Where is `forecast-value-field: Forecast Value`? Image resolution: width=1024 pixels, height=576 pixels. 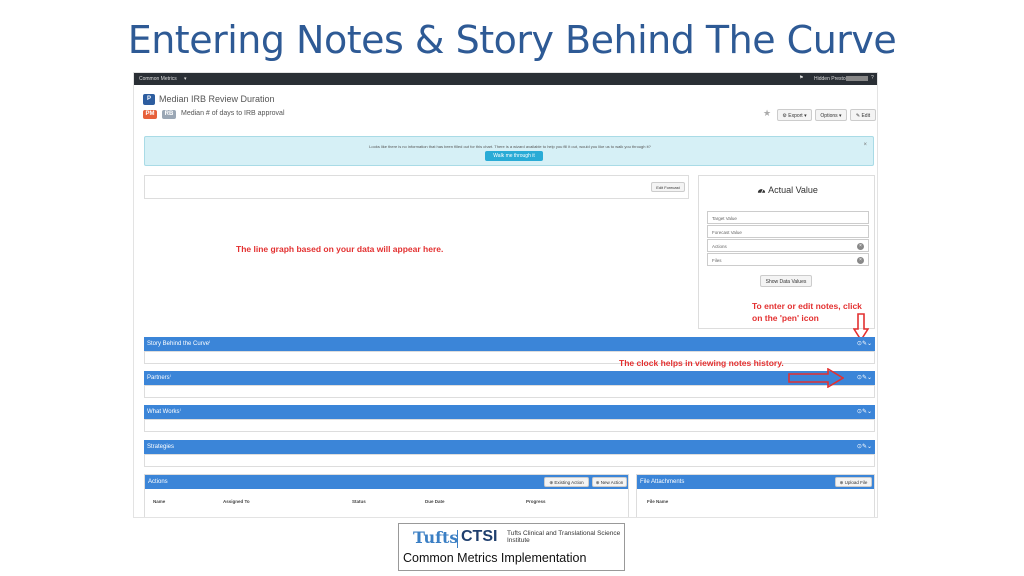
forecast-value-field: Forecast Value is located at coordinates (788, 231).